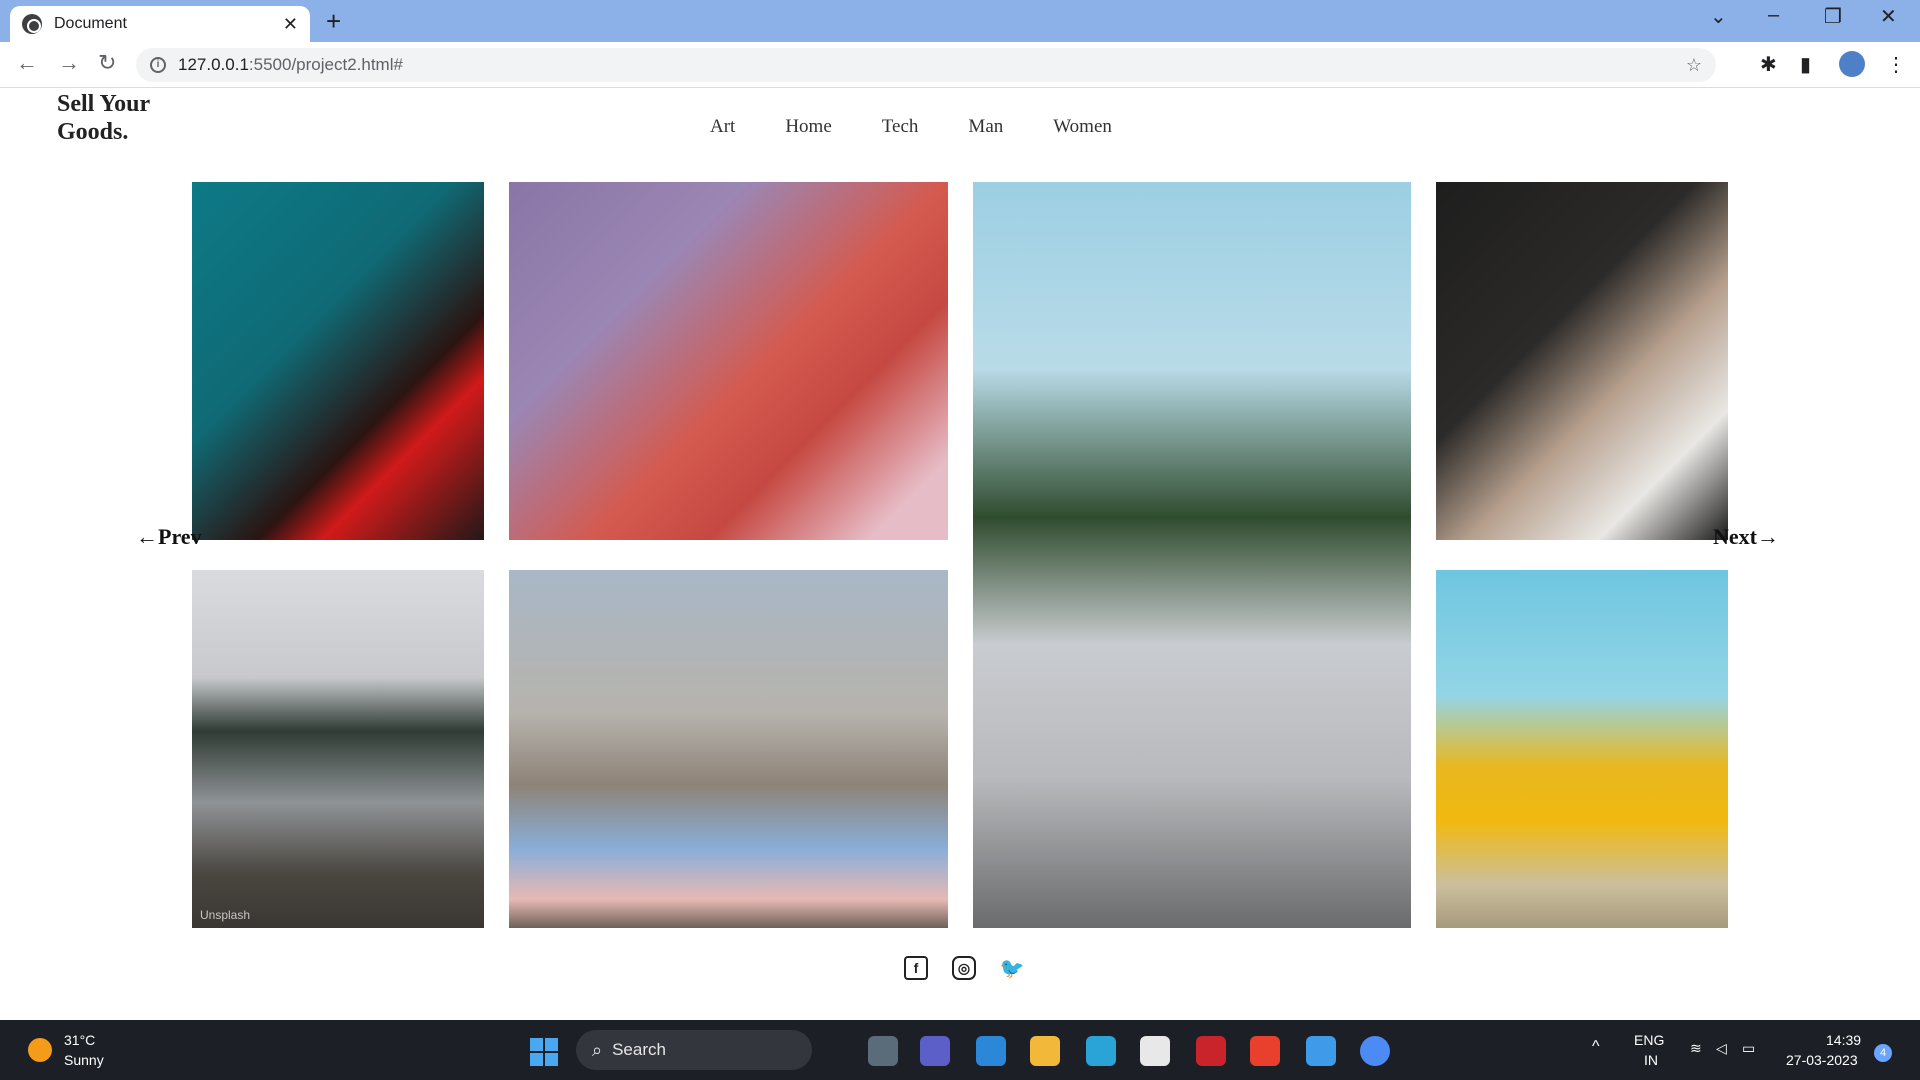  I want to click on bookmark-star-icon: ☆, so click(1694, 65).